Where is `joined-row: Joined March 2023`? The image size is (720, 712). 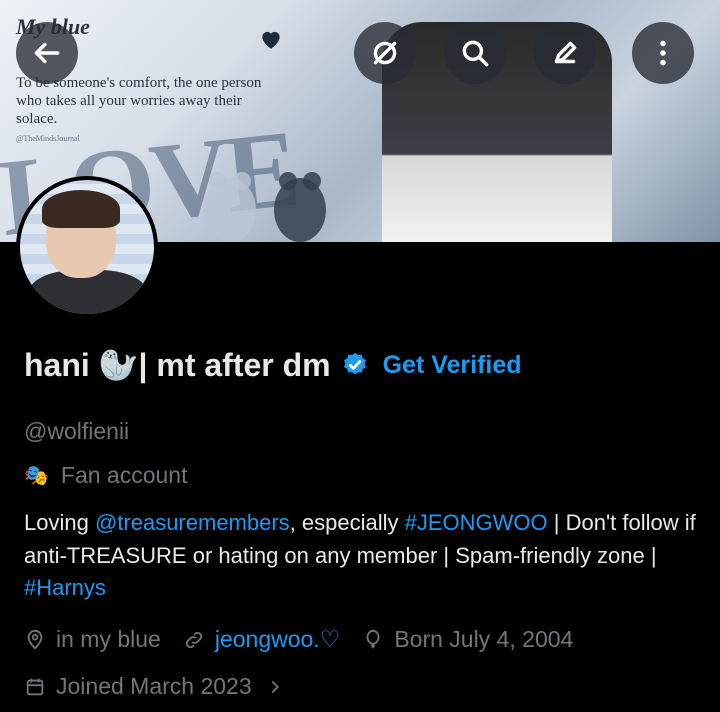 joined-row: Joined March 2023 is located at coordinates (155, 686).